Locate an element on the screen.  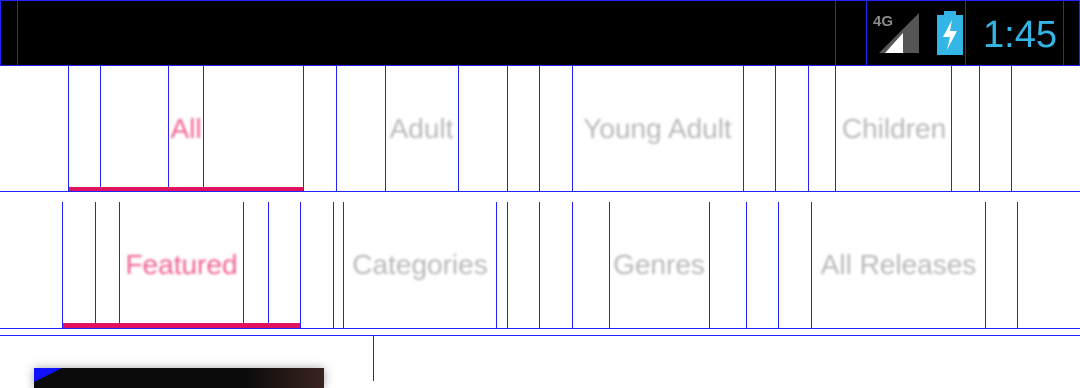
tab-adult: Adult is located at coordinates (422, 129).